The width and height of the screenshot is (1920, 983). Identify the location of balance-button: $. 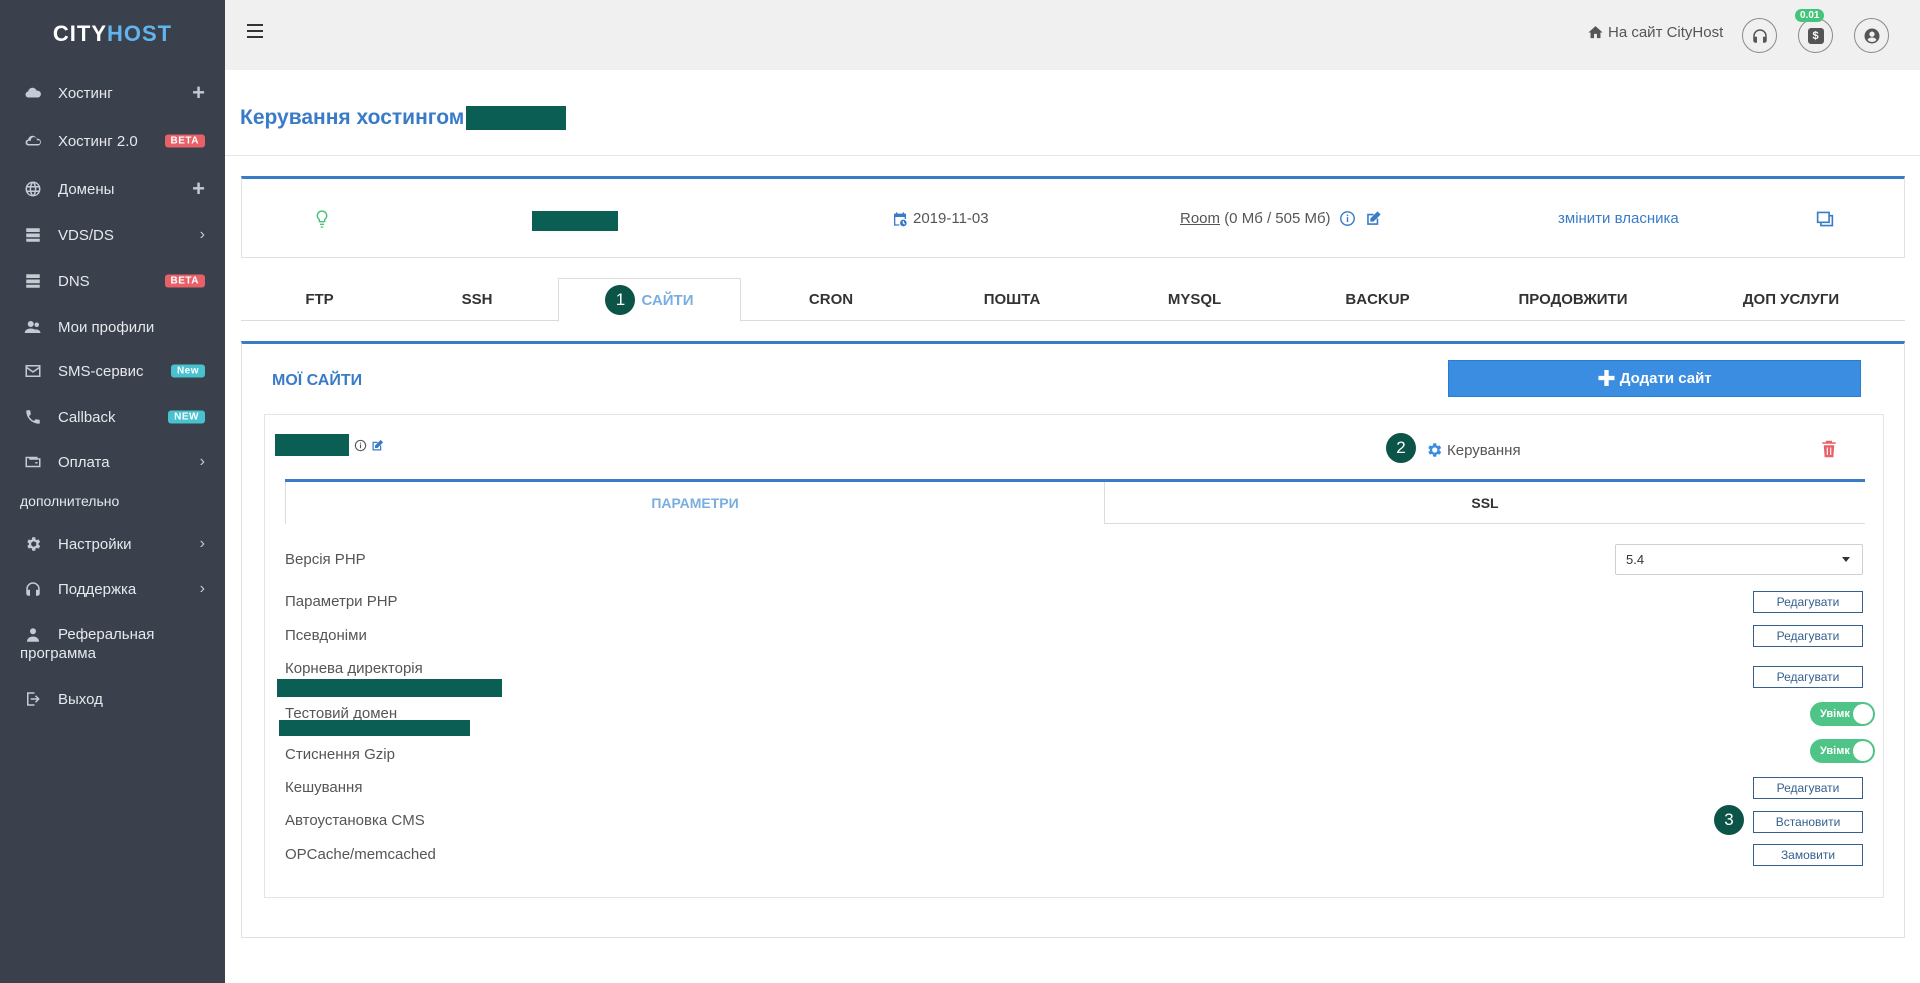
(1815, 35).